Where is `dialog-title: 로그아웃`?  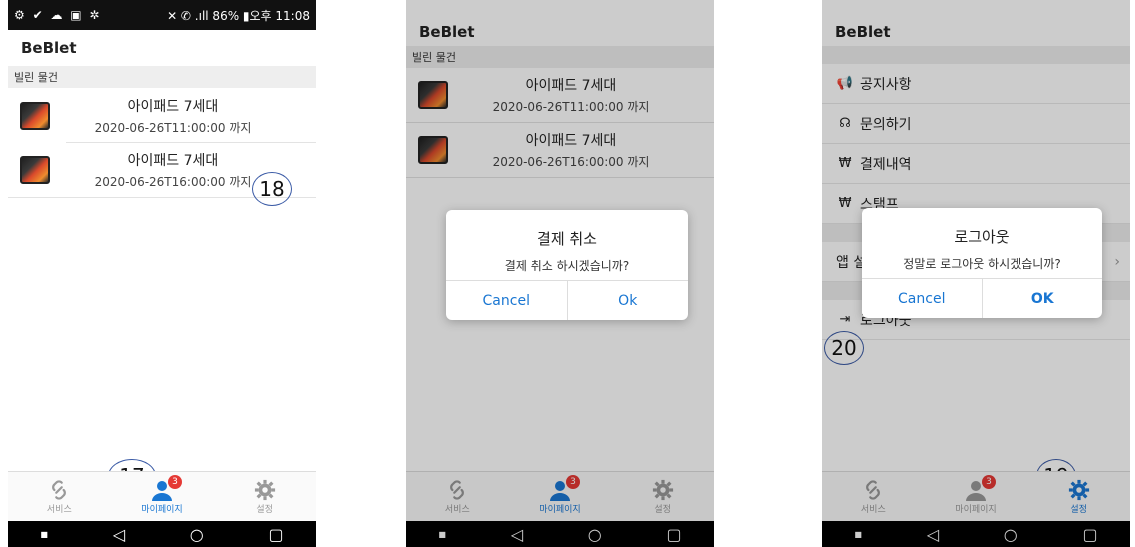
dialog-title: 로그아웃 is located at coordinates (982, 237).